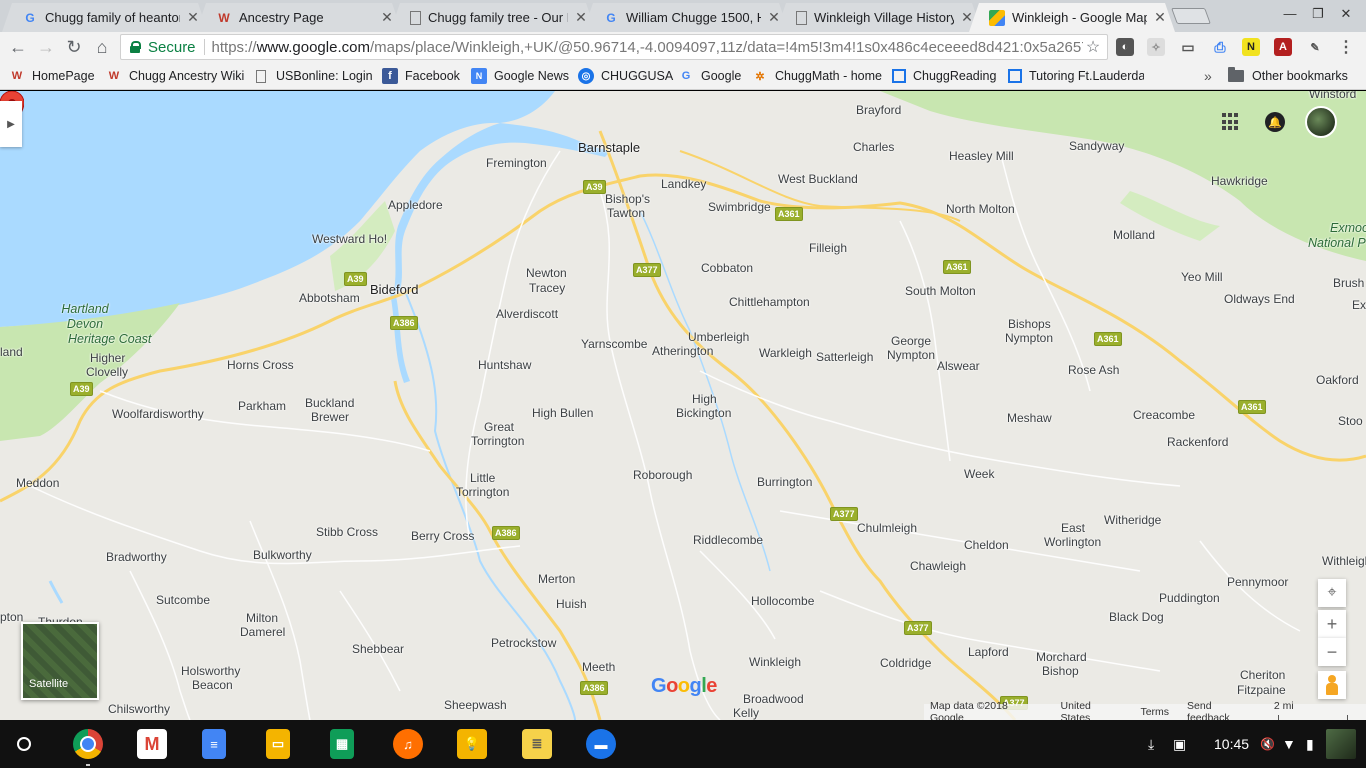  I want to click on account-avatar, so click(1321, 122).